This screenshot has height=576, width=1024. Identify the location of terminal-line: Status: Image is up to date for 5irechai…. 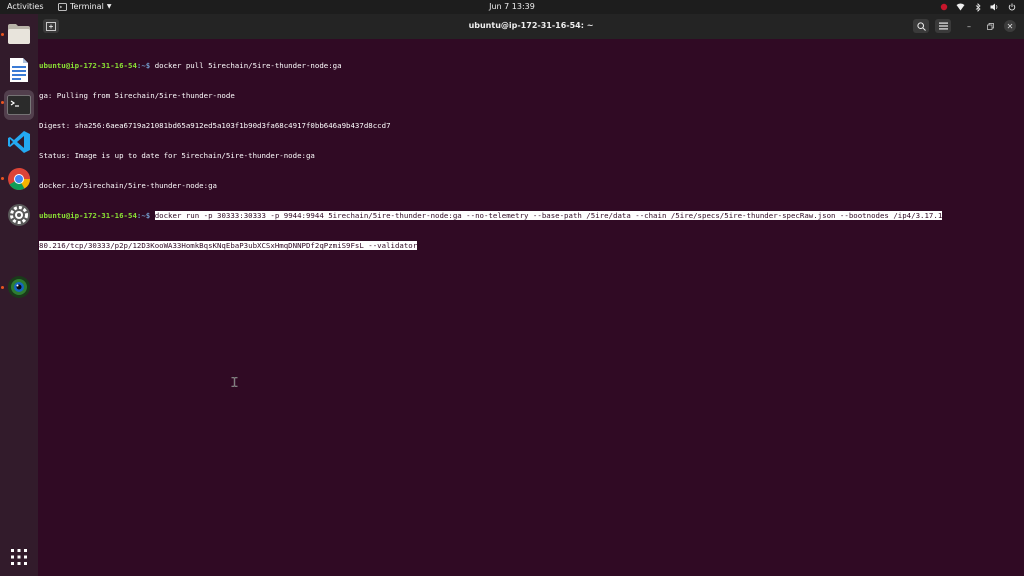
(177, 155).